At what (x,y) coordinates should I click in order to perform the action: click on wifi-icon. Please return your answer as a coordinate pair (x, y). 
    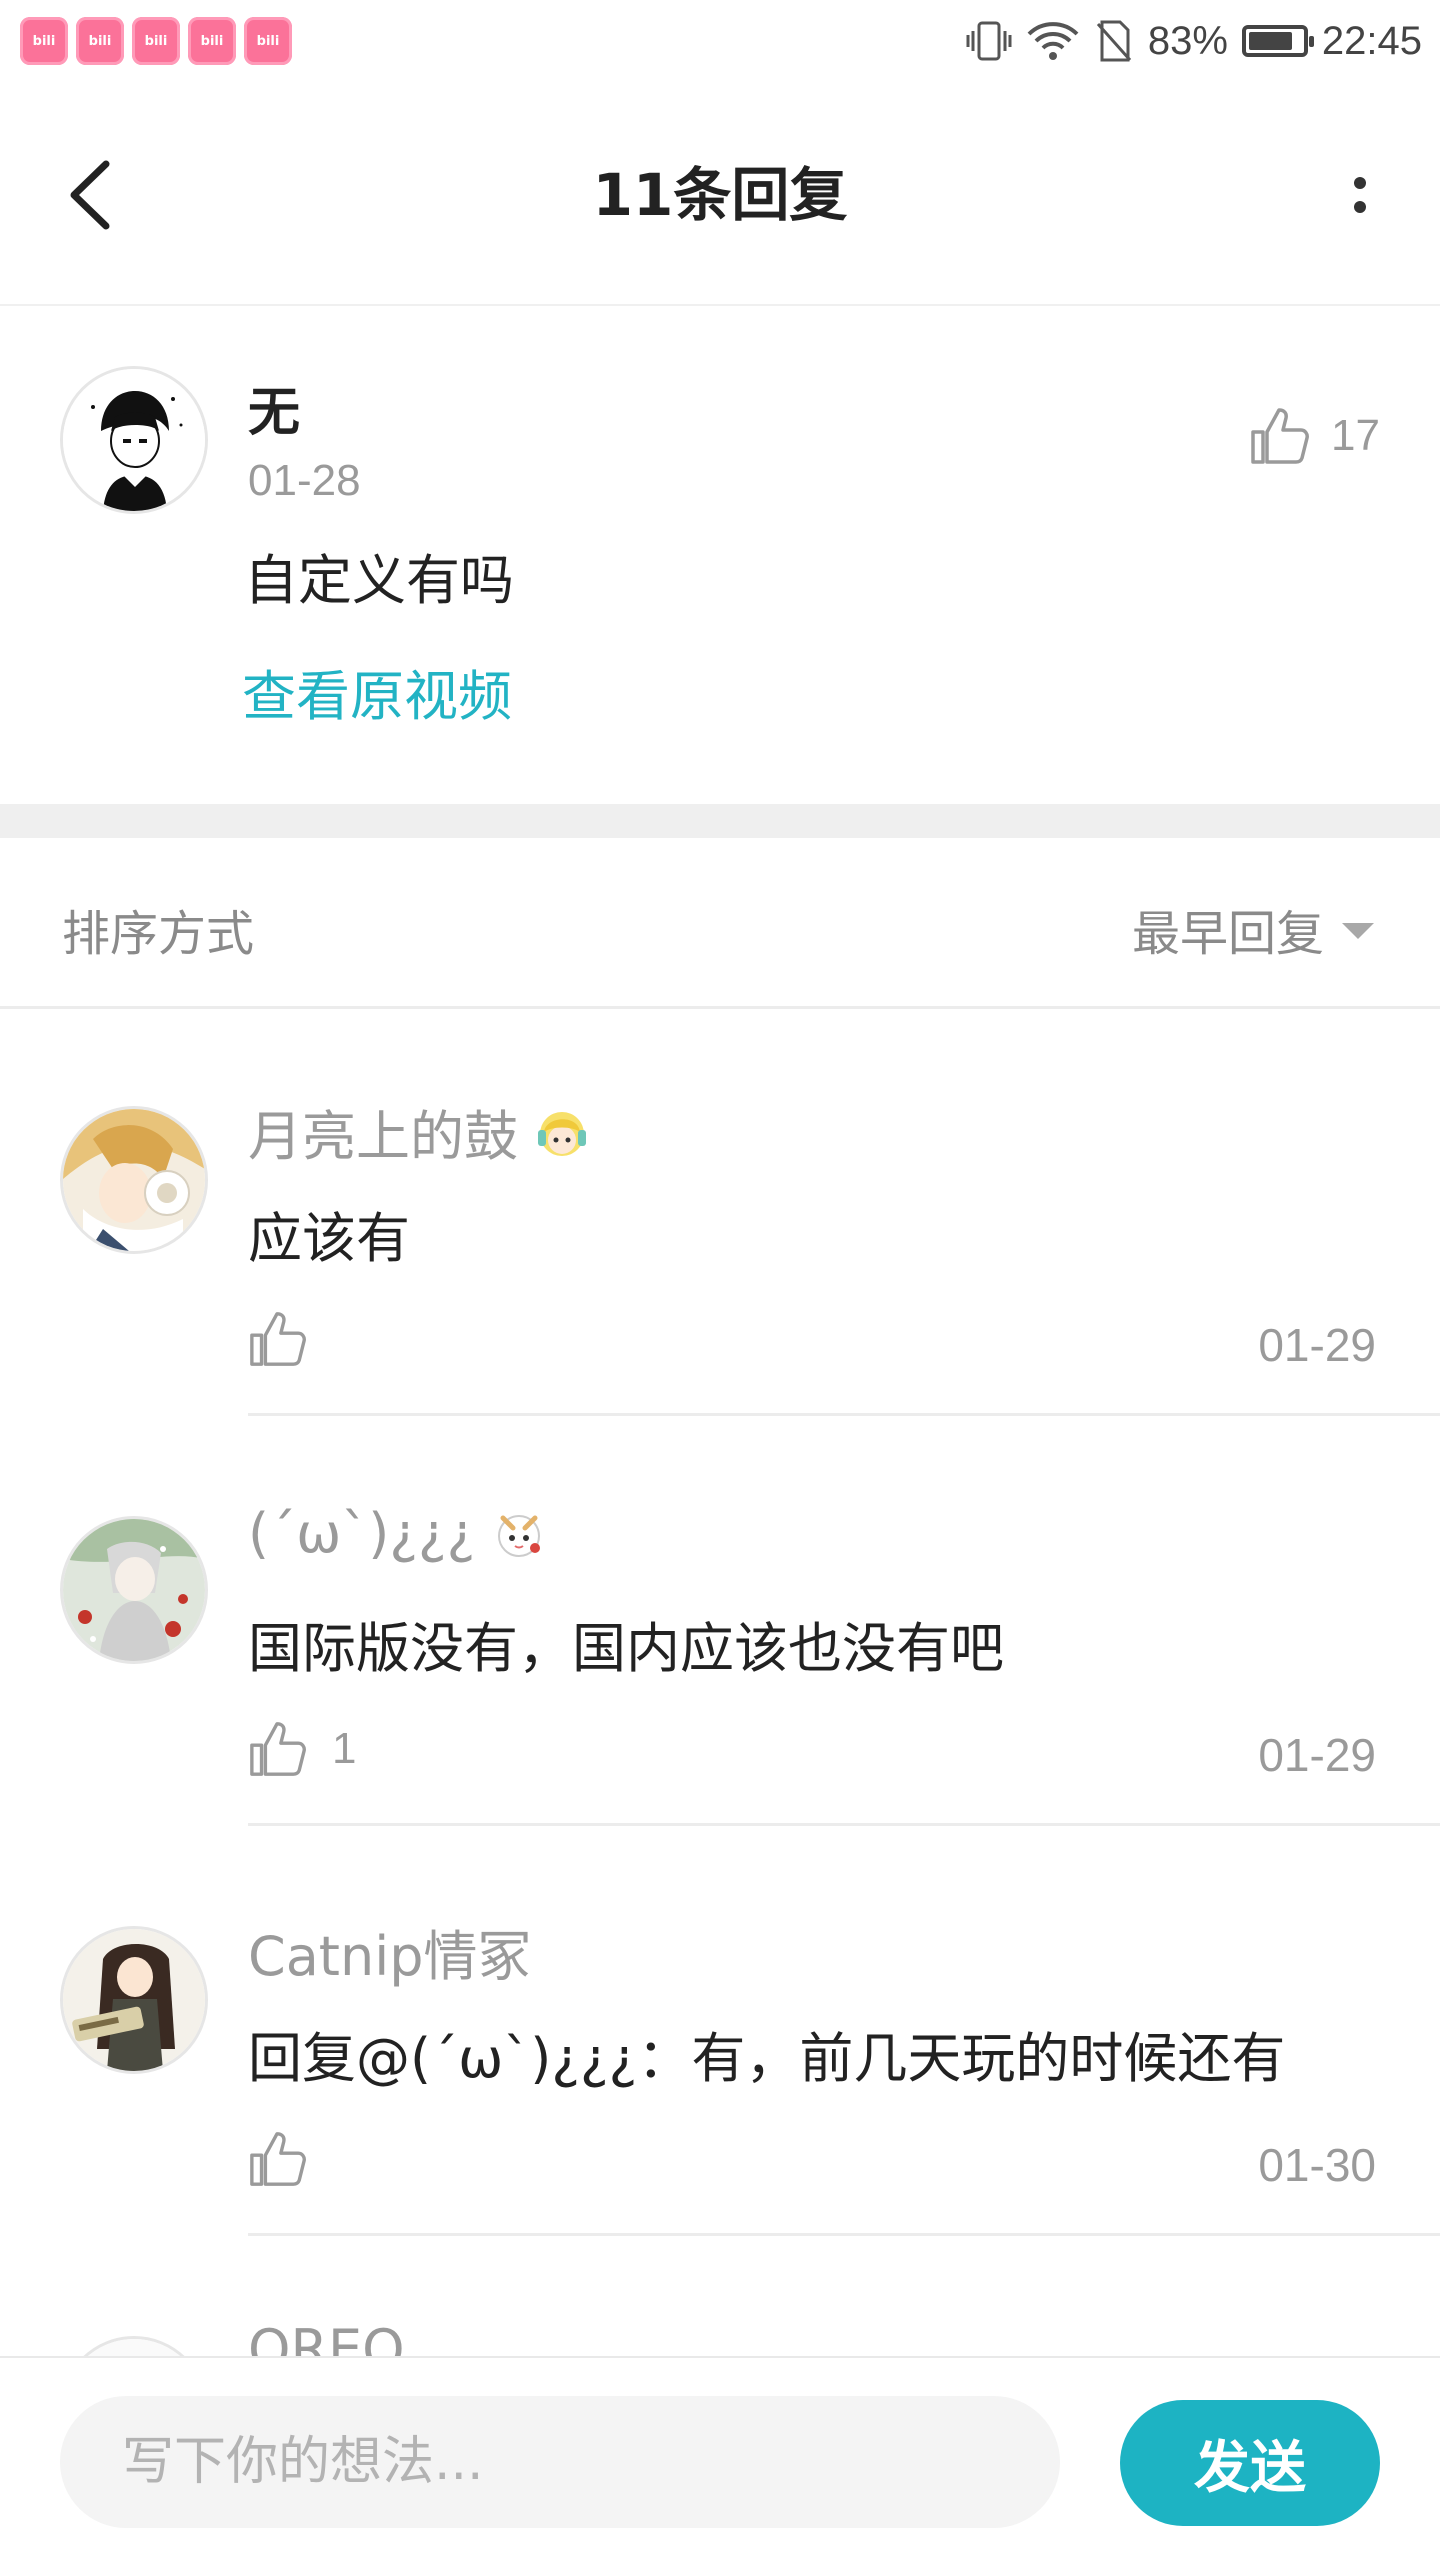
    Looking at the image, I should click on (1053, 41).